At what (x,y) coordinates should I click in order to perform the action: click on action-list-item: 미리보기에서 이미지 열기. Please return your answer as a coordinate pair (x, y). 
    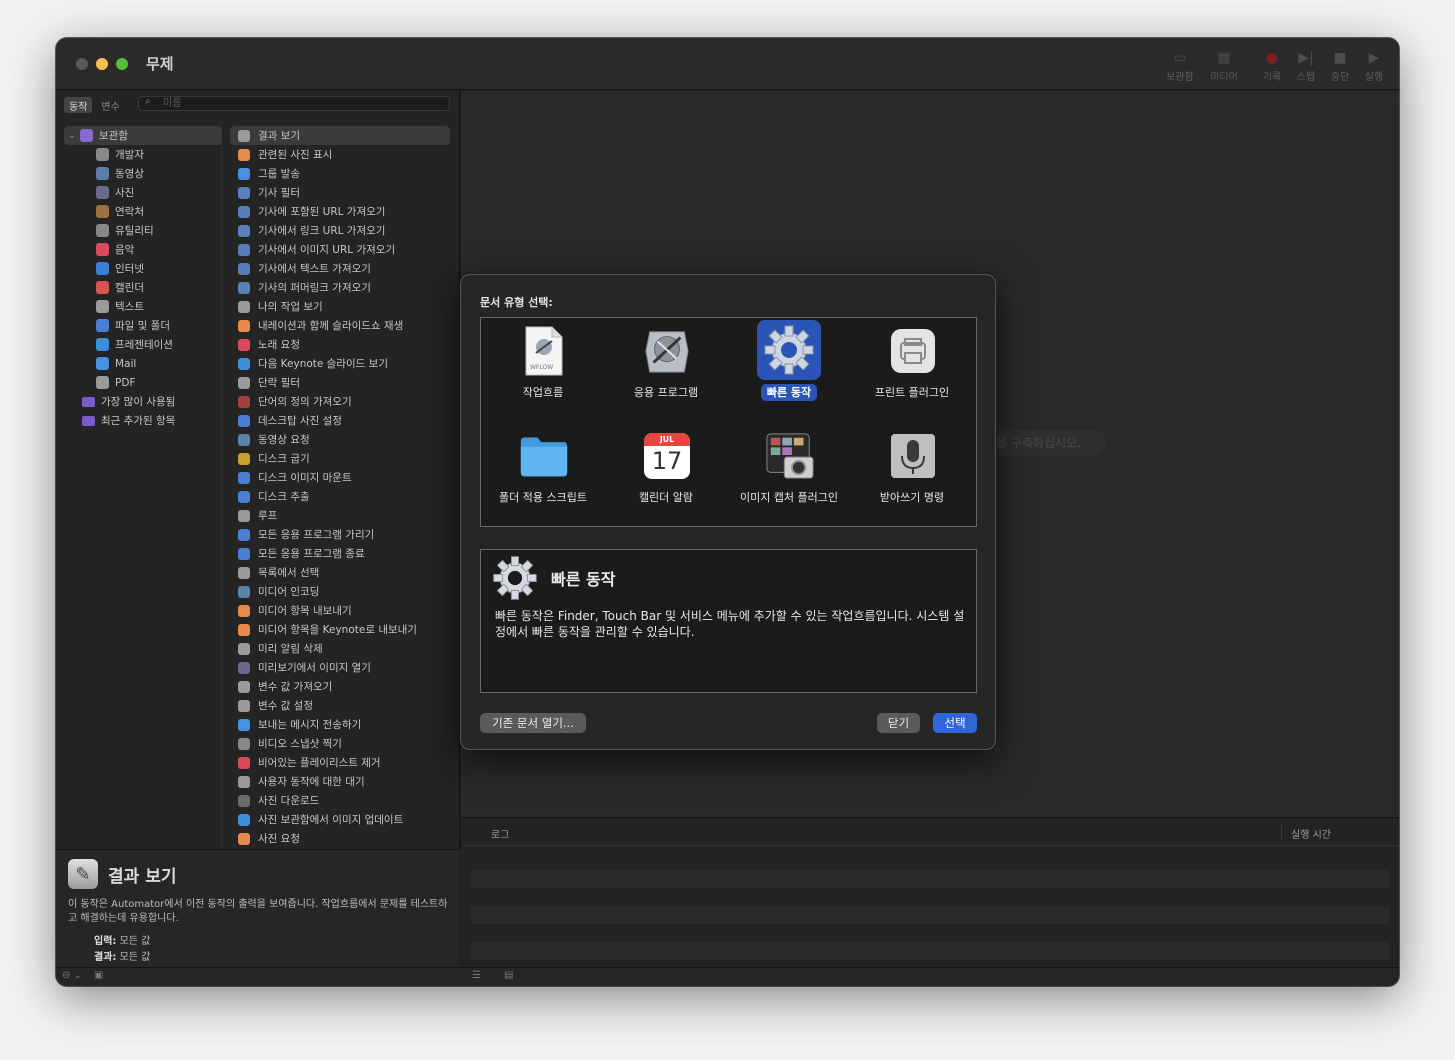
    Looking at the image, I should click on (340, 667).